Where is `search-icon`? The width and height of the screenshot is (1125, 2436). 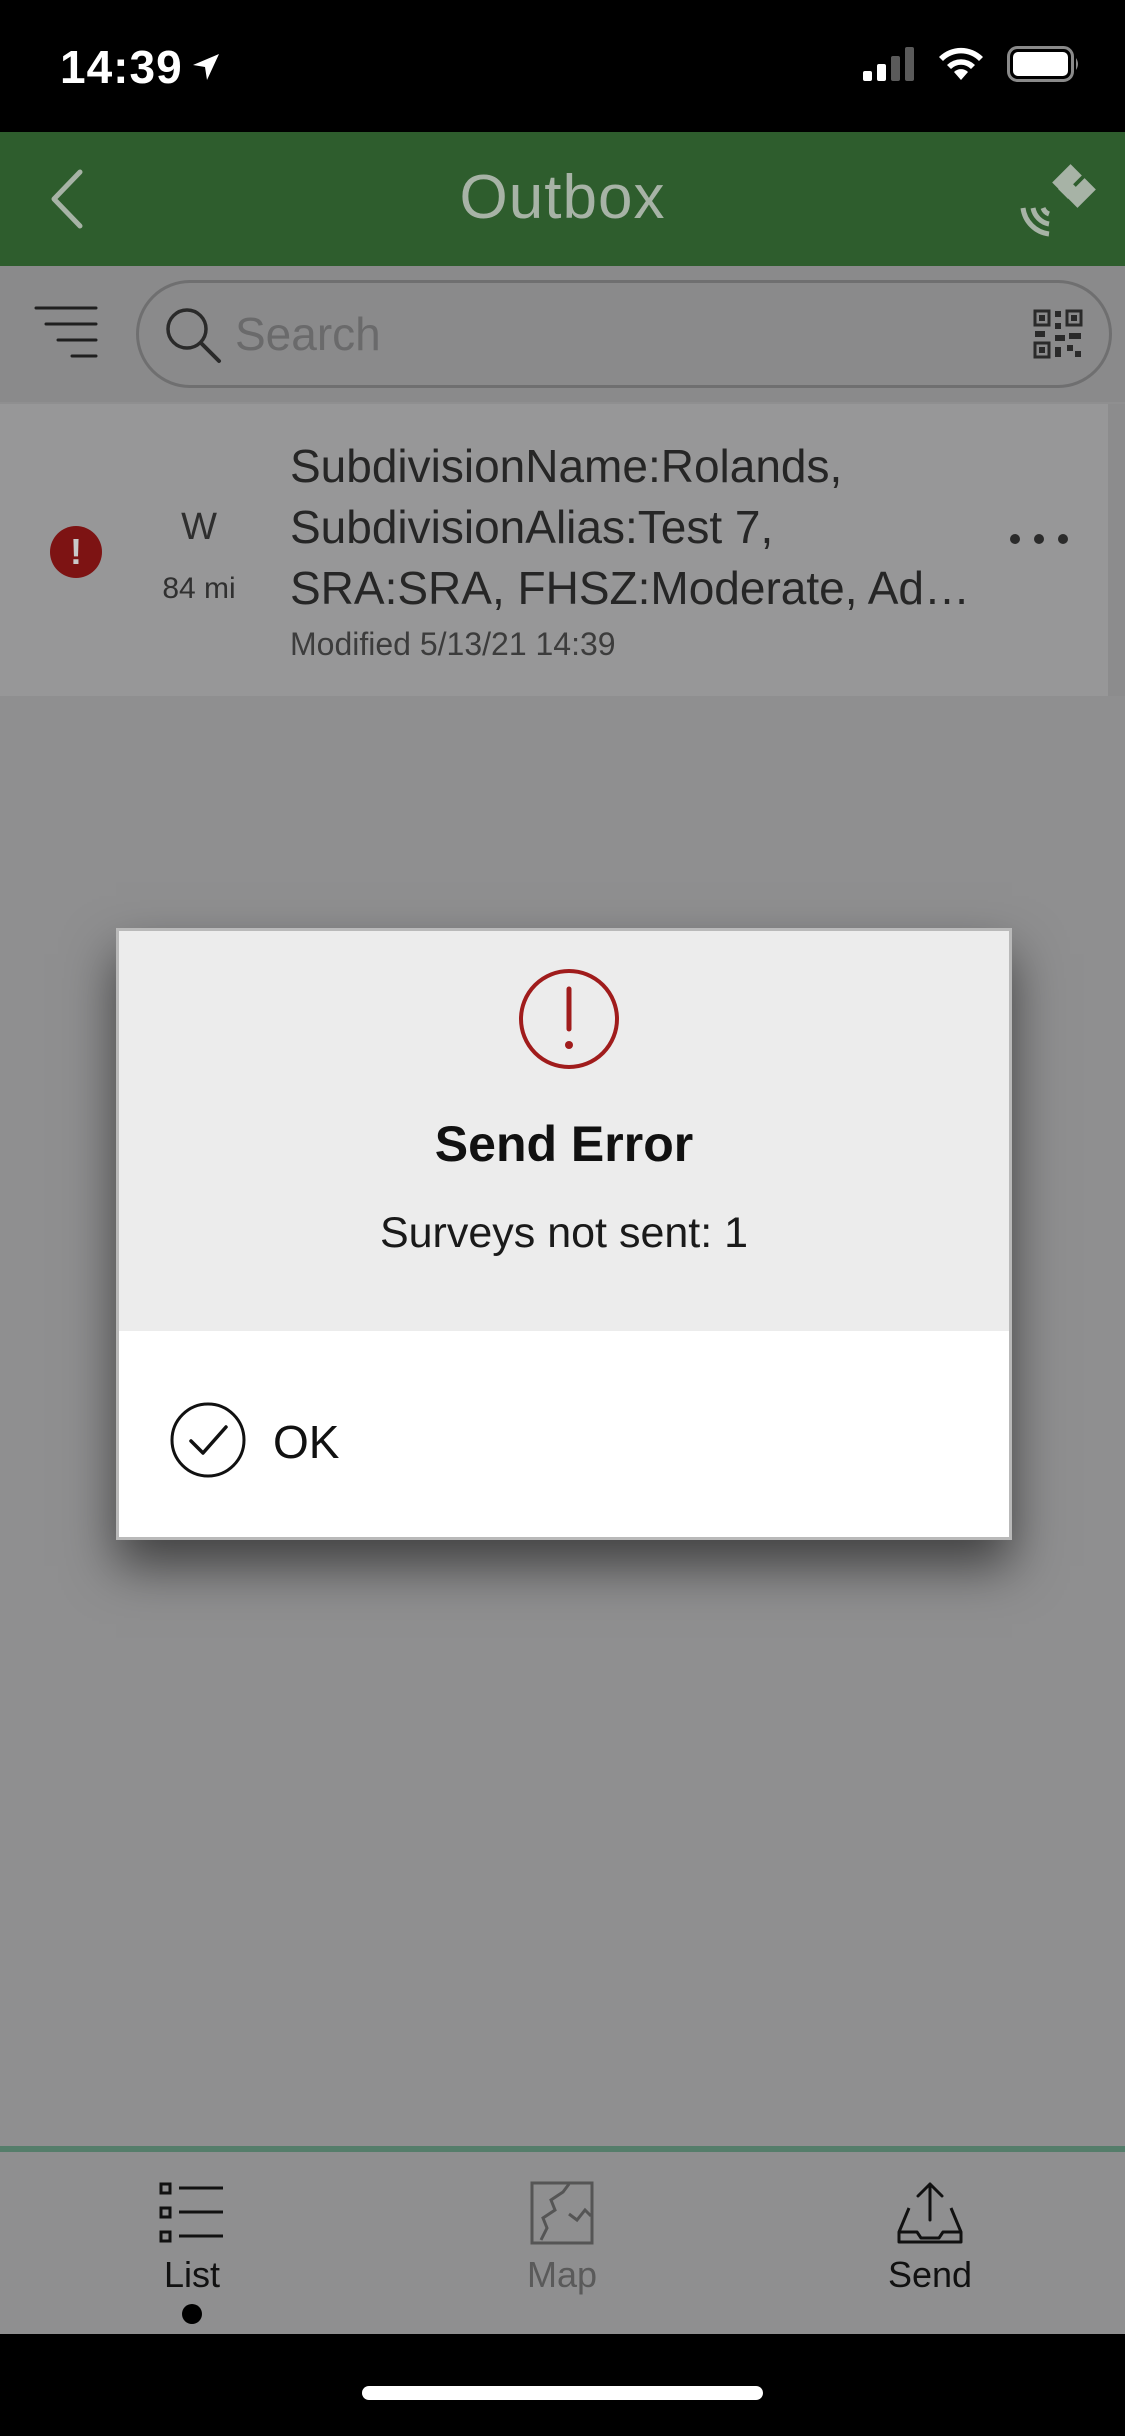 search-icon is located at coordinates (193, 335).